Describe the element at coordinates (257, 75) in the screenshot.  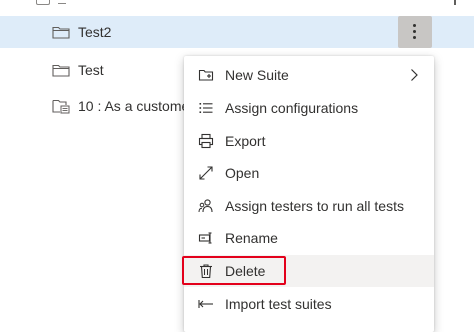
I see `menu-item-label: New Suite` at that location.